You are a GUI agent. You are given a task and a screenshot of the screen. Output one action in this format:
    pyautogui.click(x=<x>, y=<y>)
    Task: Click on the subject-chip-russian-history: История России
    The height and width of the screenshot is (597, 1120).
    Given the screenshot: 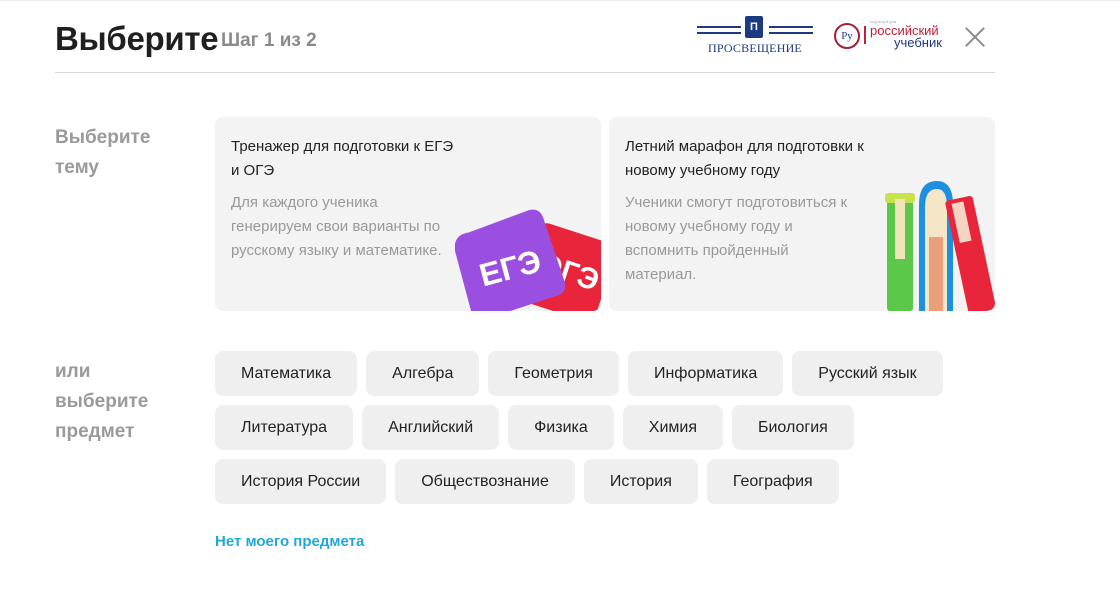 What is the action you would take?
    pyautogui.click(x=301, y=481)
    